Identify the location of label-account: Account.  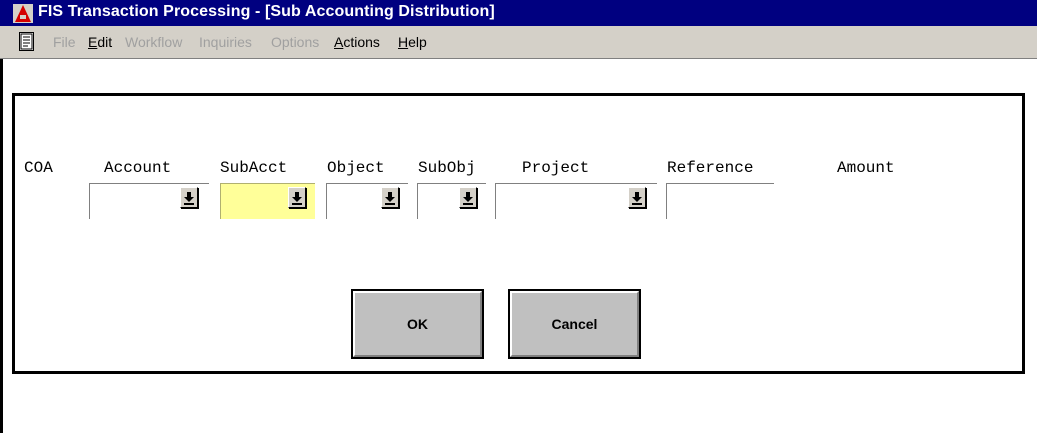
(138, 168).